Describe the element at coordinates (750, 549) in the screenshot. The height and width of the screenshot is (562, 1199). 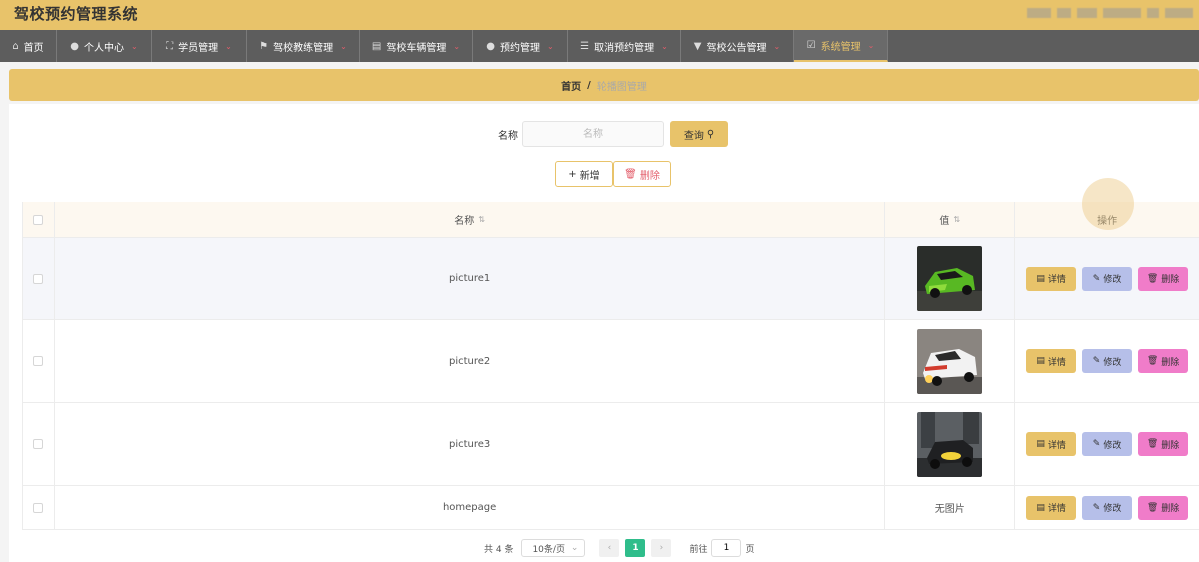
I see `page-suffix: 页` at that location.